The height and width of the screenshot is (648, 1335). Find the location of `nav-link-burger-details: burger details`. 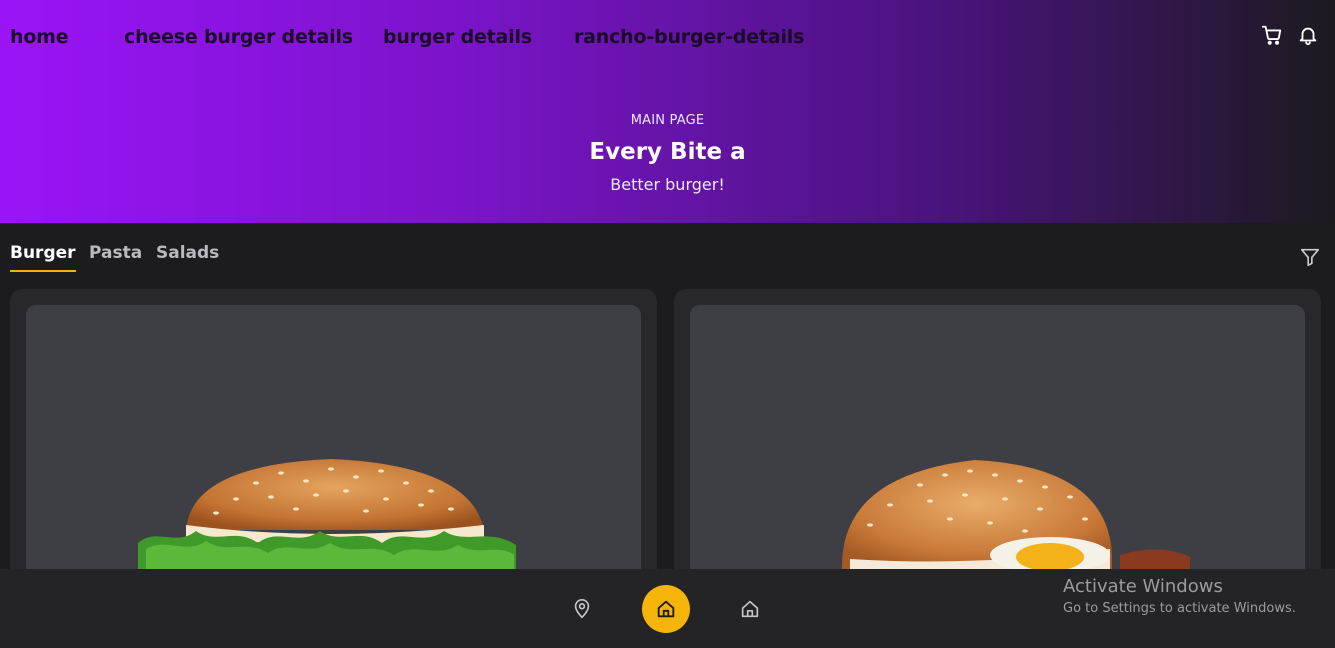

nav-link-burger-details: burger details is located at coordinates (457, 37).